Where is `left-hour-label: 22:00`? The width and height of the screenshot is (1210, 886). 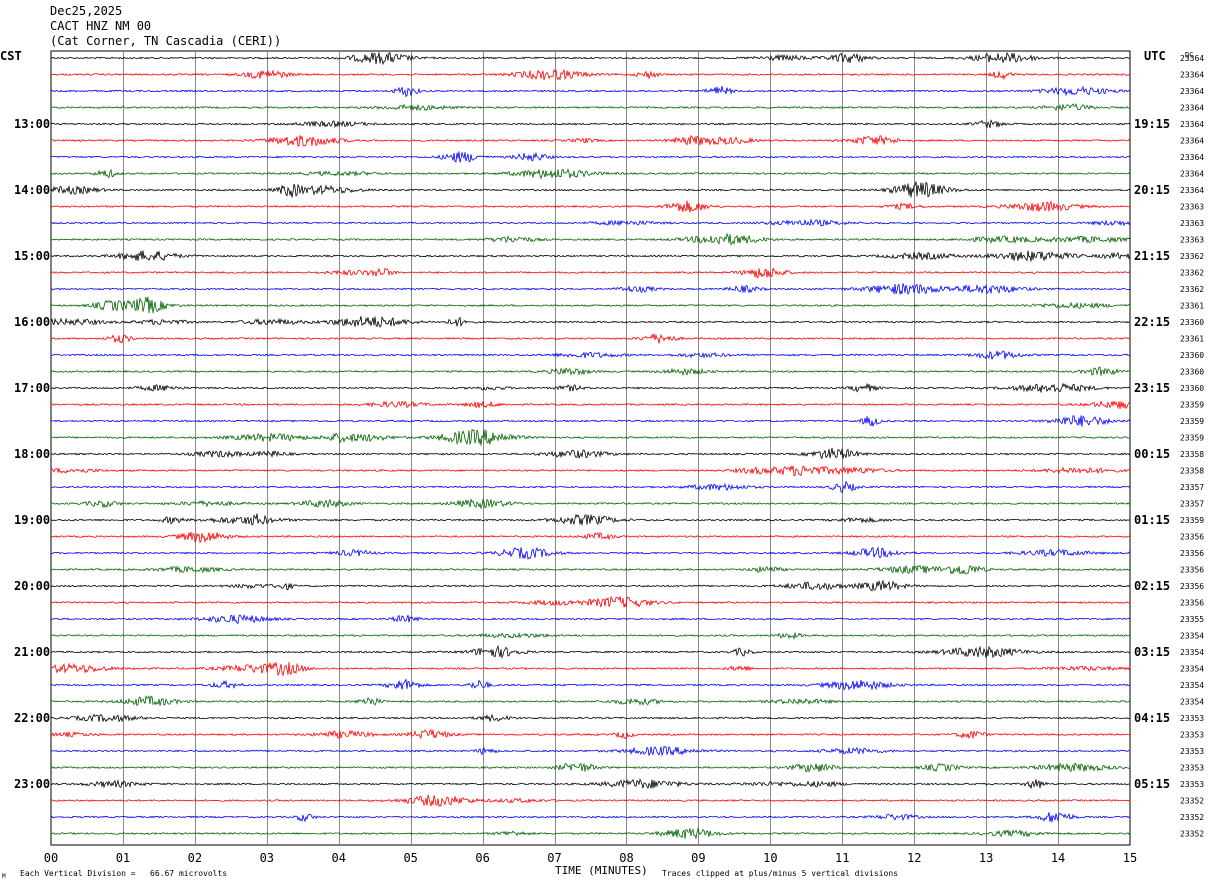 left-hour-label: 22:00 is located at coordinates (32, 718).